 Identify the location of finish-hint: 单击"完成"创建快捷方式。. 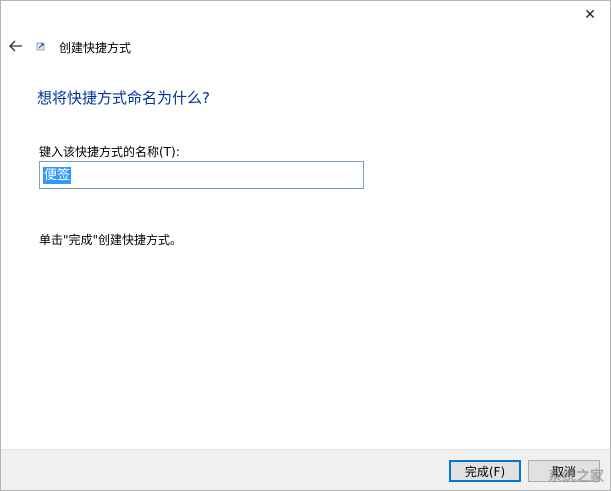
(111, 240).